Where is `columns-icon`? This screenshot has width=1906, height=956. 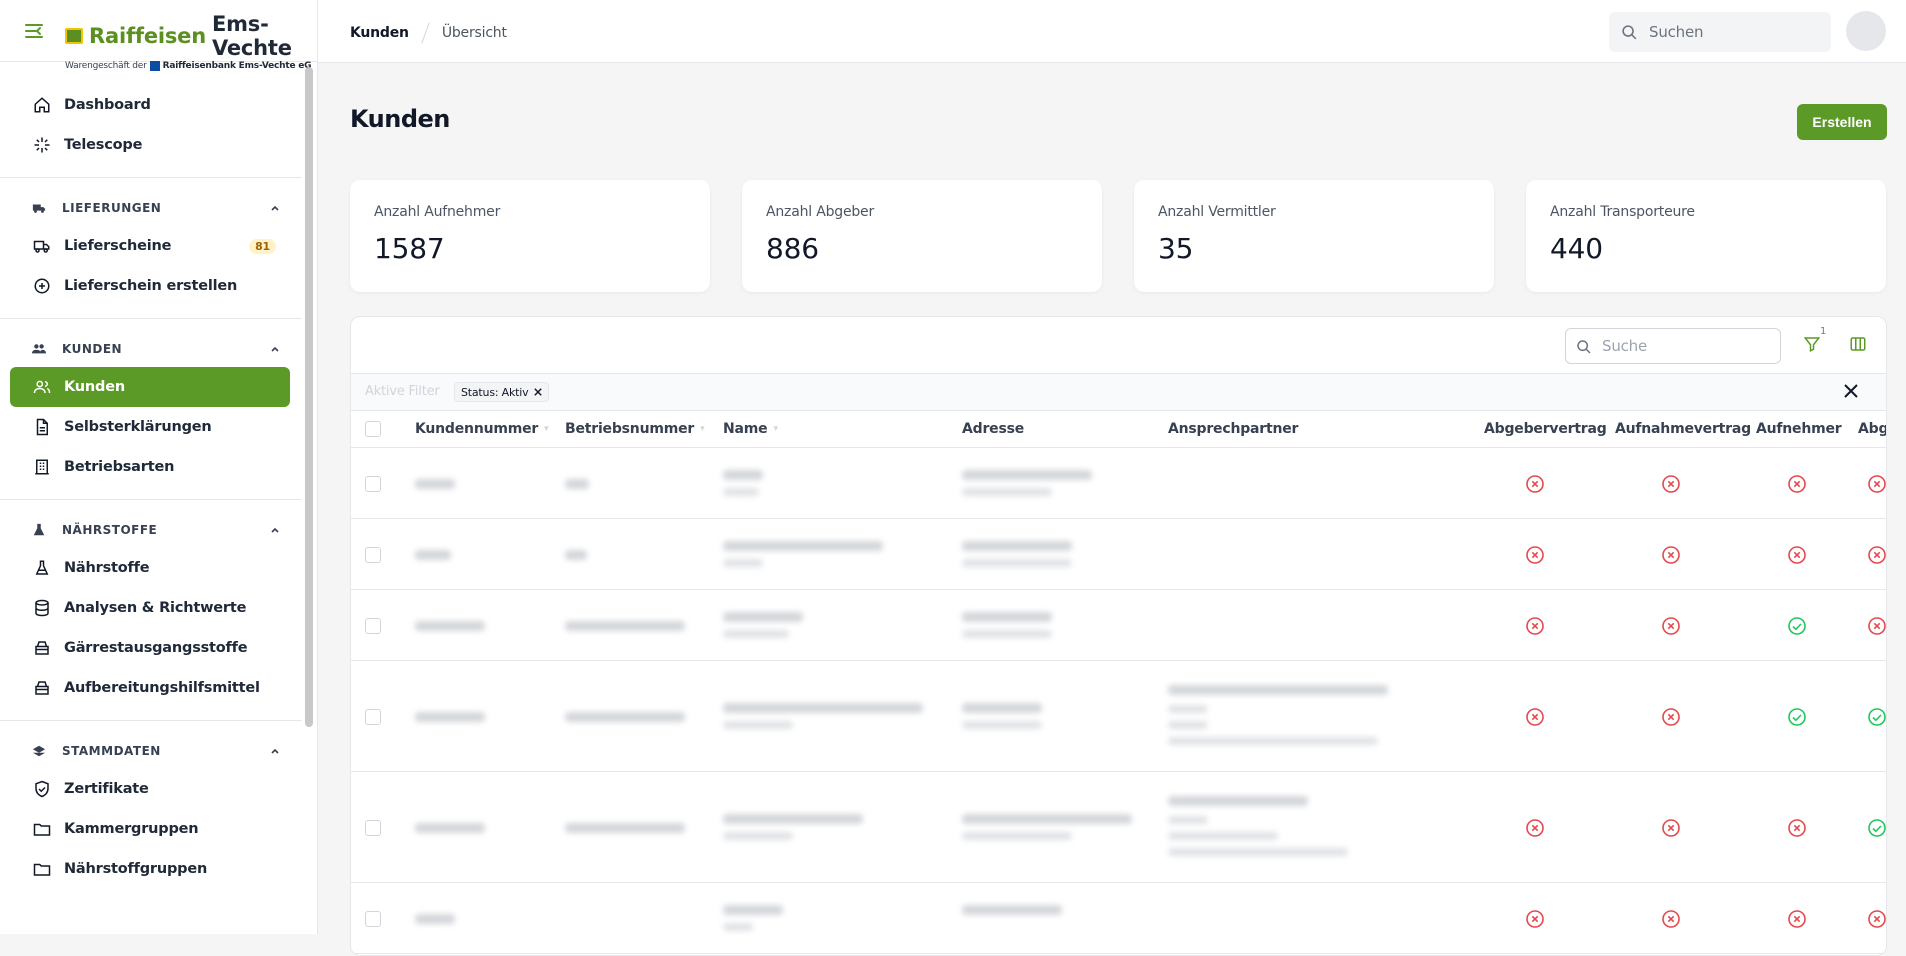
columns-icon is located at coordinates (1858, 344).